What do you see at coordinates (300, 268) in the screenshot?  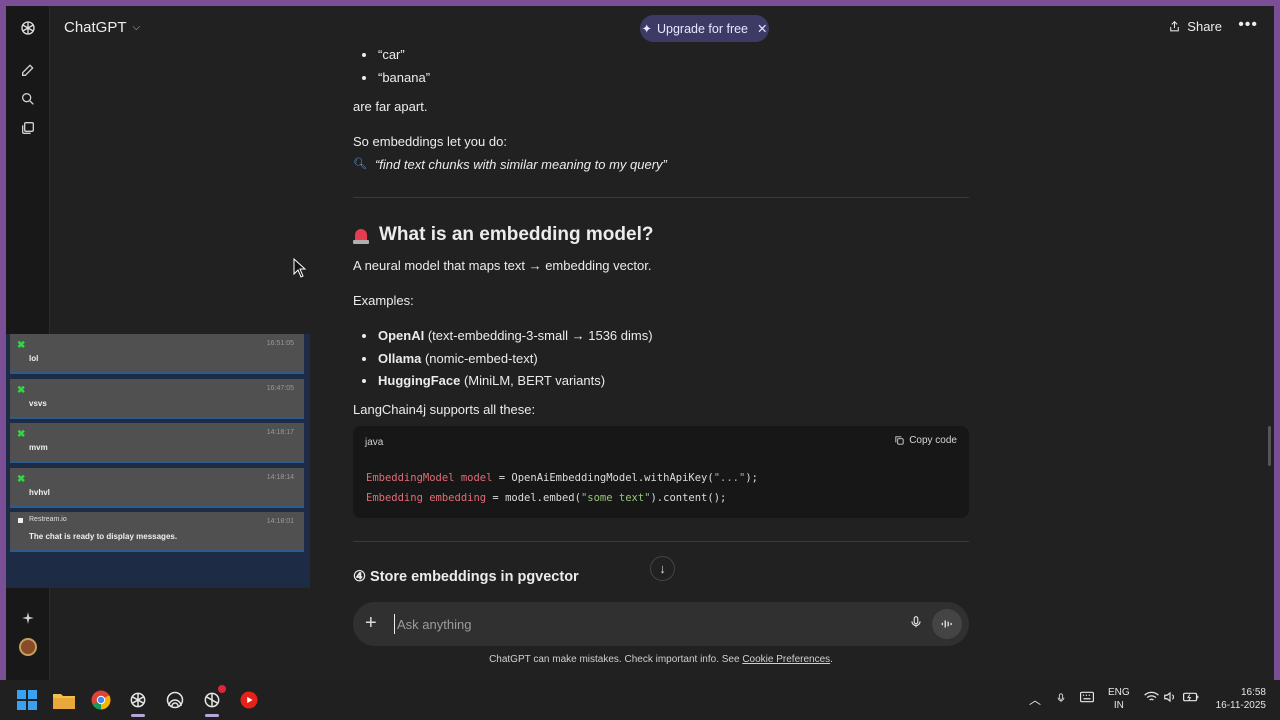 I see `mouse-cursor-icon` at bounding box center [300, 268].